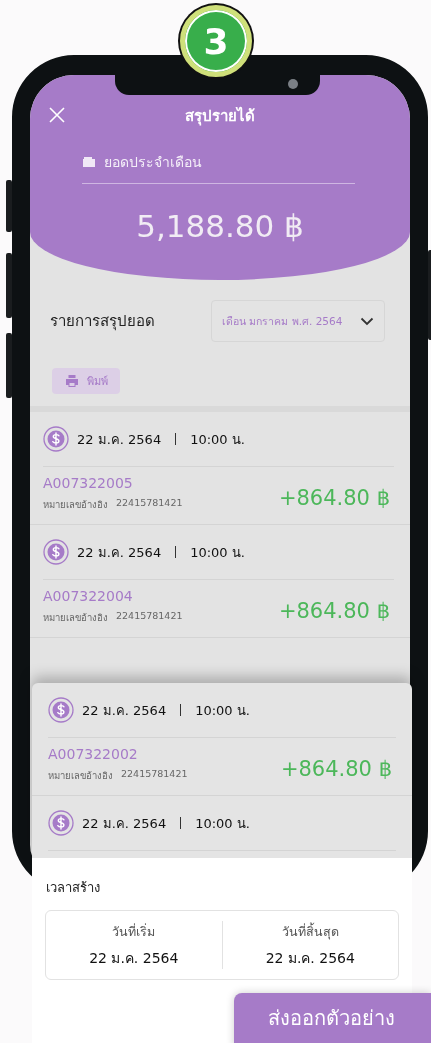 This screenshot has height=1043, width=431. What do you see at coordinates (310, 958) in the screenshot?
I see `end-date: 22 ม.ค. 2564` at bounding box center [310, 958].